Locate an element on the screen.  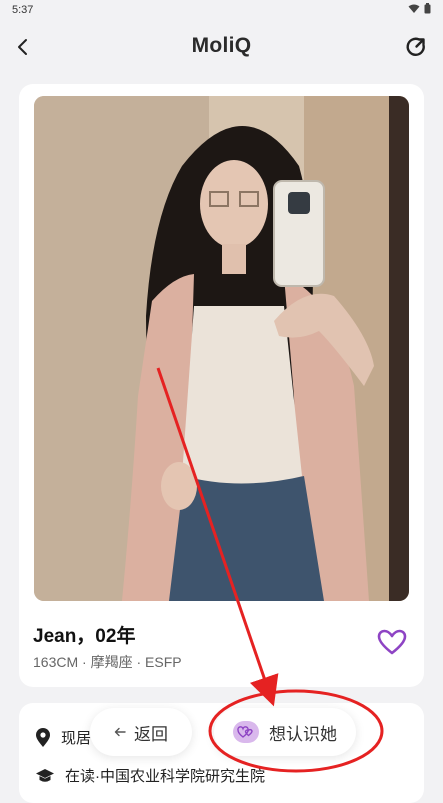
heart-outline-icon is located at coordinates (392, 642).